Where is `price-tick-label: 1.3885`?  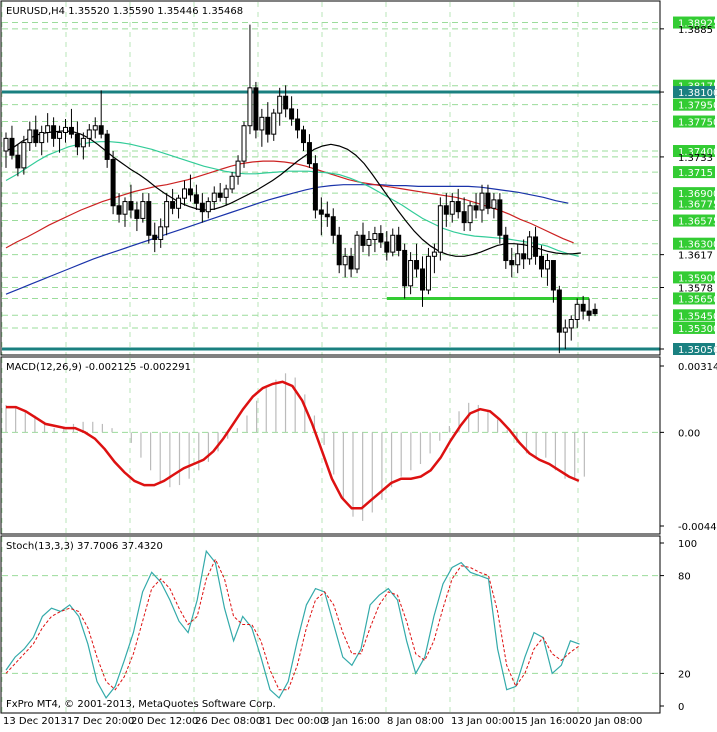 price-tick-label: 1.3885 is located at coordinates (695, 30).